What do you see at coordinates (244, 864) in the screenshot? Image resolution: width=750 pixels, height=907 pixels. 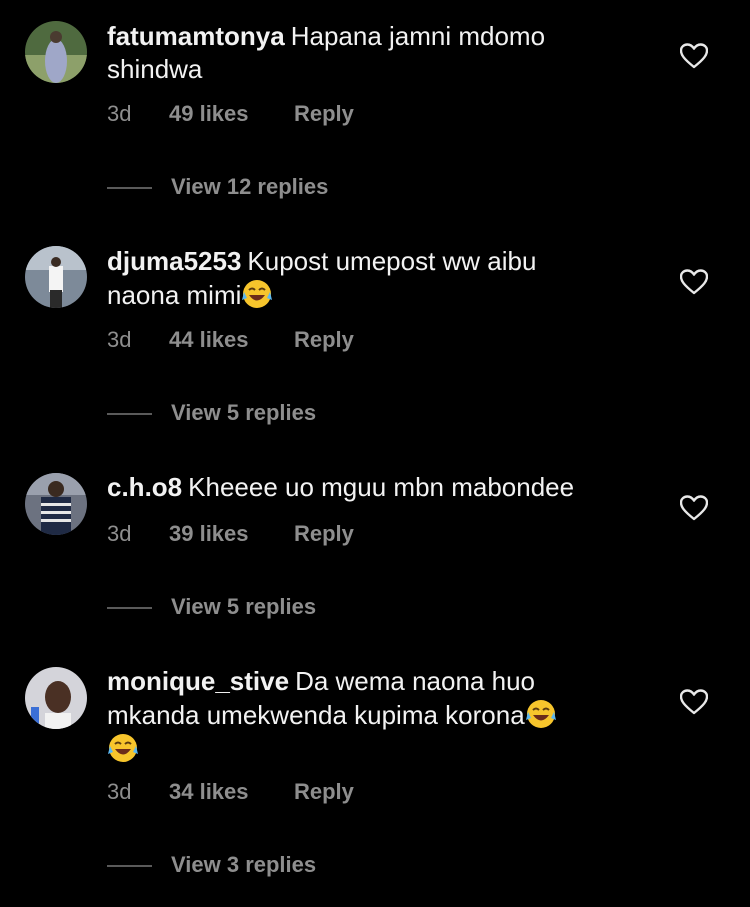 I see `view-replies-label: View 3 replies` at bounding box center [244, 864].